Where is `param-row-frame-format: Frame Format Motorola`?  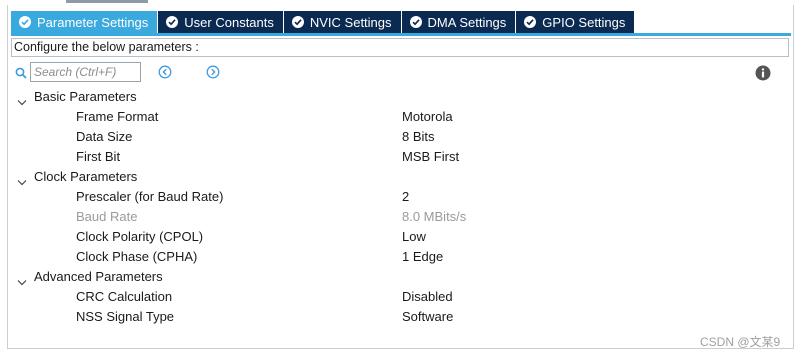 param-row-frame-format: Frame Format Motorola is located at coordinates (398, 117).